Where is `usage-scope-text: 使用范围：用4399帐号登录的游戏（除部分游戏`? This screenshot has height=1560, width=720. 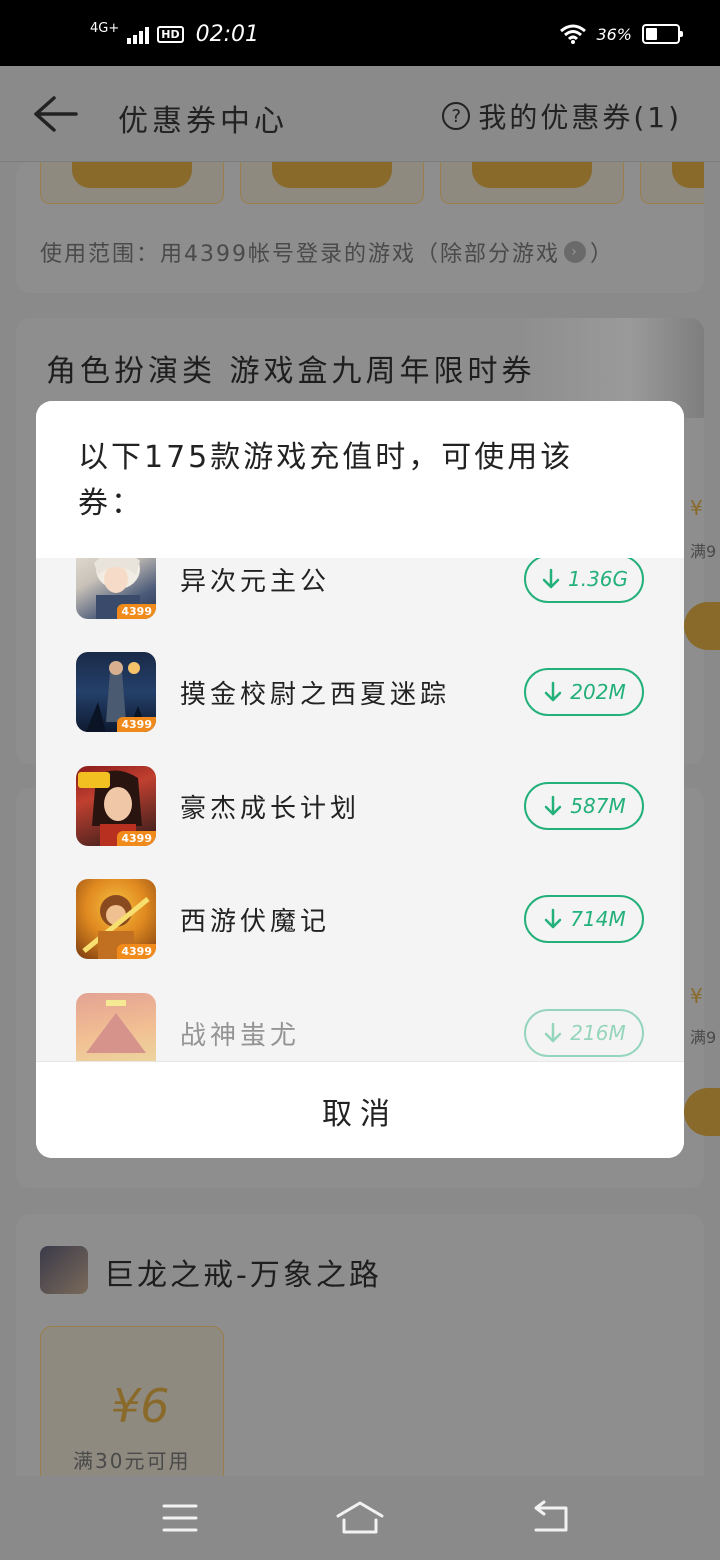 usage-scope-text: 使用范围：用4399帐号登录的游戏（除部分游戏 is located at coordinates (300, 254).